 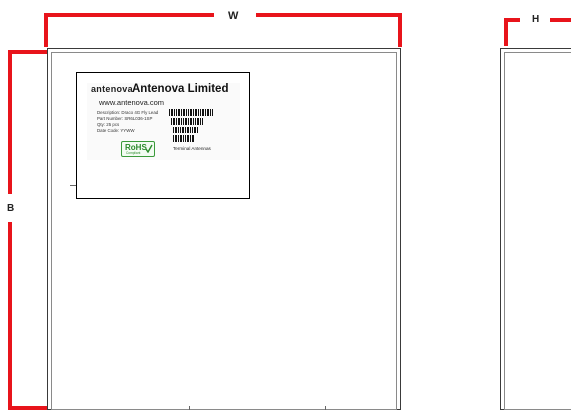 What do you see at coordinates (138, 149) in the screenshot?
I see `rohs-badge: RoHS Compliant` at bounding box center [138, 149].